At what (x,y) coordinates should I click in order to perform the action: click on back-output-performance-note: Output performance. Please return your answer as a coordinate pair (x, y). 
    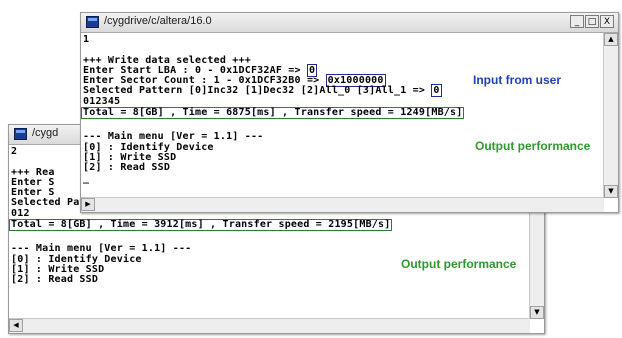
    Looking at the image, I should click on (459, 264).